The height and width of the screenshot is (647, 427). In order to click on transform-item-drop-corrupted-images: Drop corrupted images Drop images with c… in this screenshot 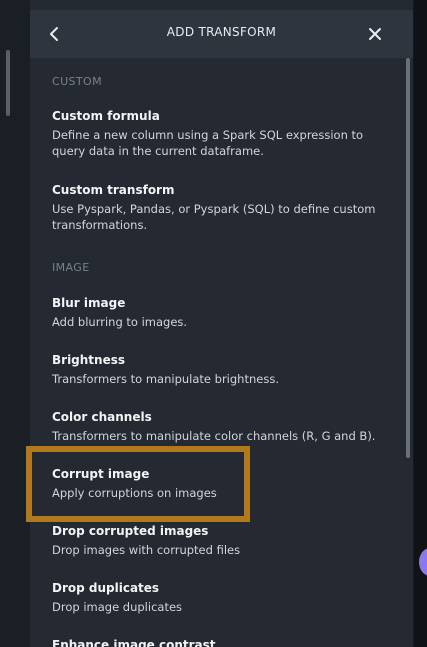, I will do `click(222, 540)`.